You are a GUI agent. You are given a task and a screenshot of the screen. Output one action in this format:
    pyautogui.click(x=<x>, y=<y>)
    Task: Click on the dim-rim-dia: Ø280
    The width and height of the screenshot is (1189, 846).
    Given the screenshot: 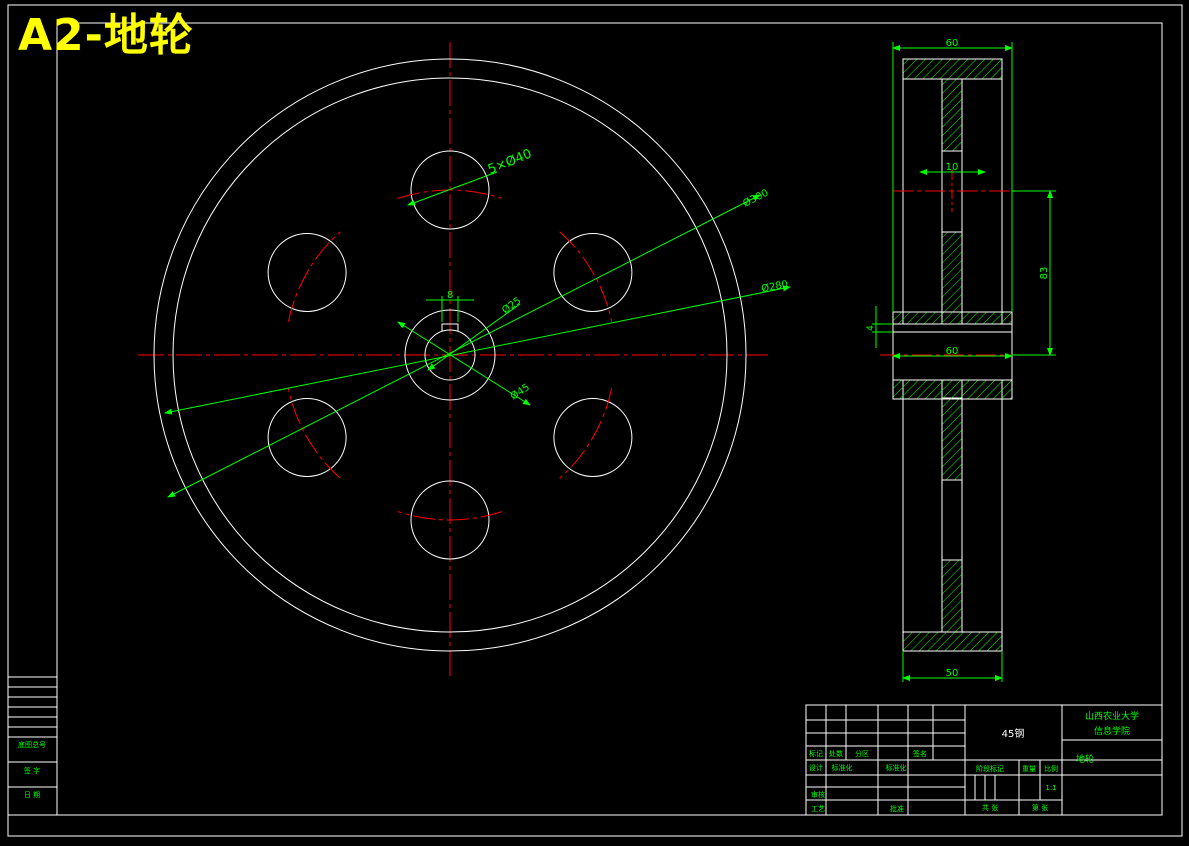 What is the action you would take?
    pyautogui.click(x=774, y=286)
    